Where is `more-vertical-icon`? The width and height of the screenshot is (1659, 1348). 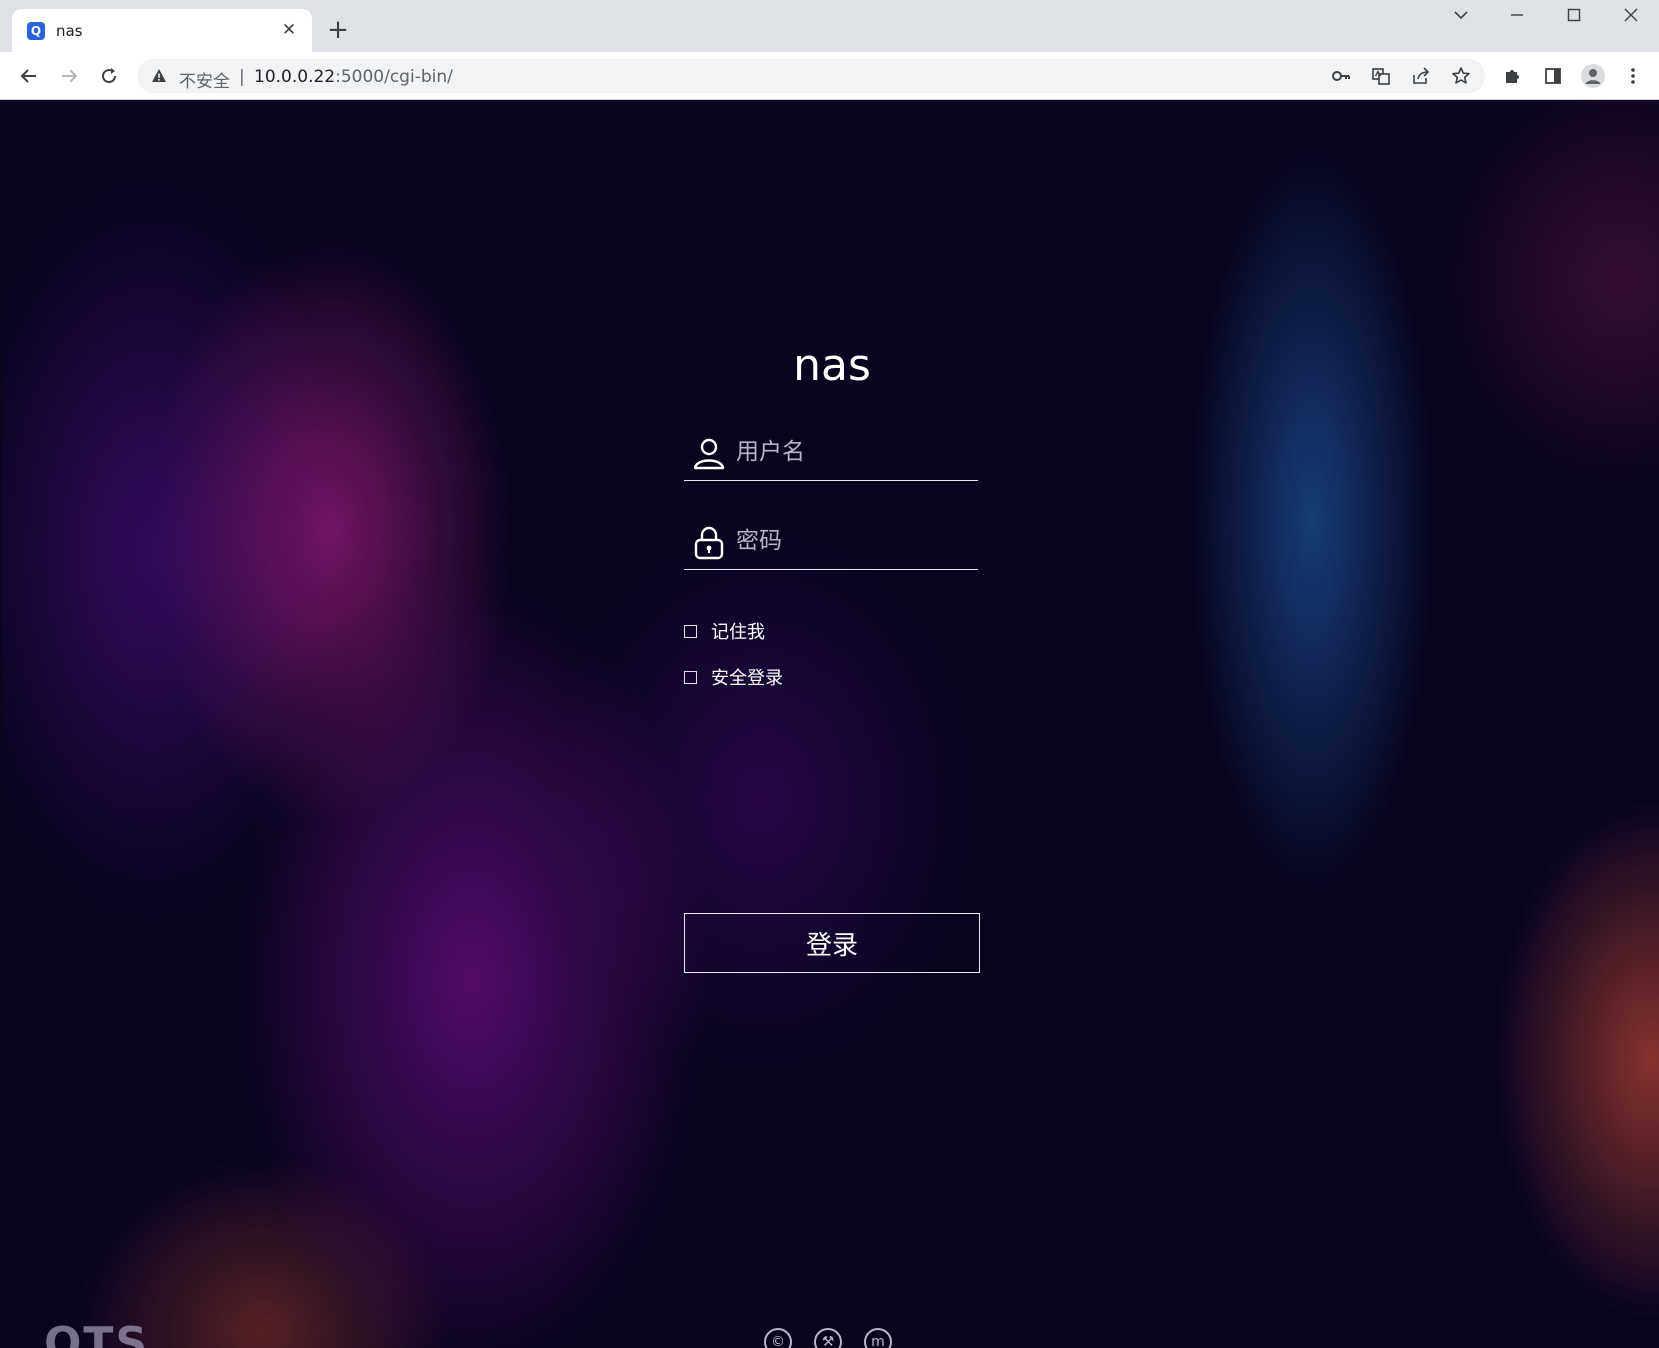 more-vertical-icon is located at coordinates (1633, 76).